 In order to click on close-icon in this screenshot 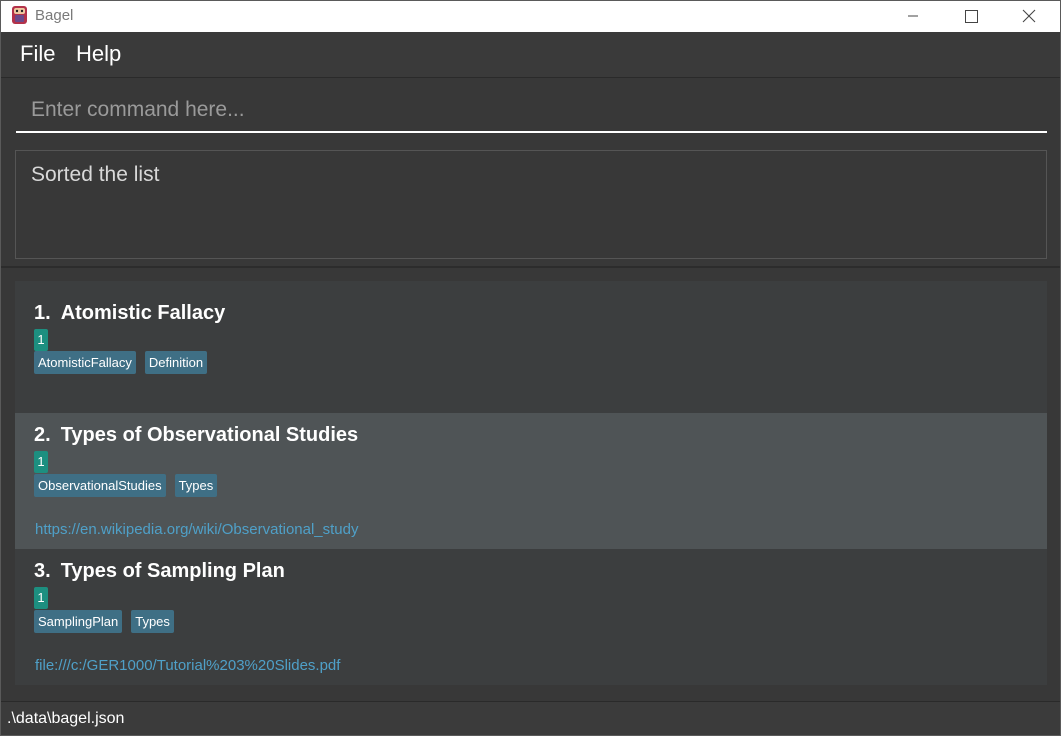, I will do `click(1029, 16)`.